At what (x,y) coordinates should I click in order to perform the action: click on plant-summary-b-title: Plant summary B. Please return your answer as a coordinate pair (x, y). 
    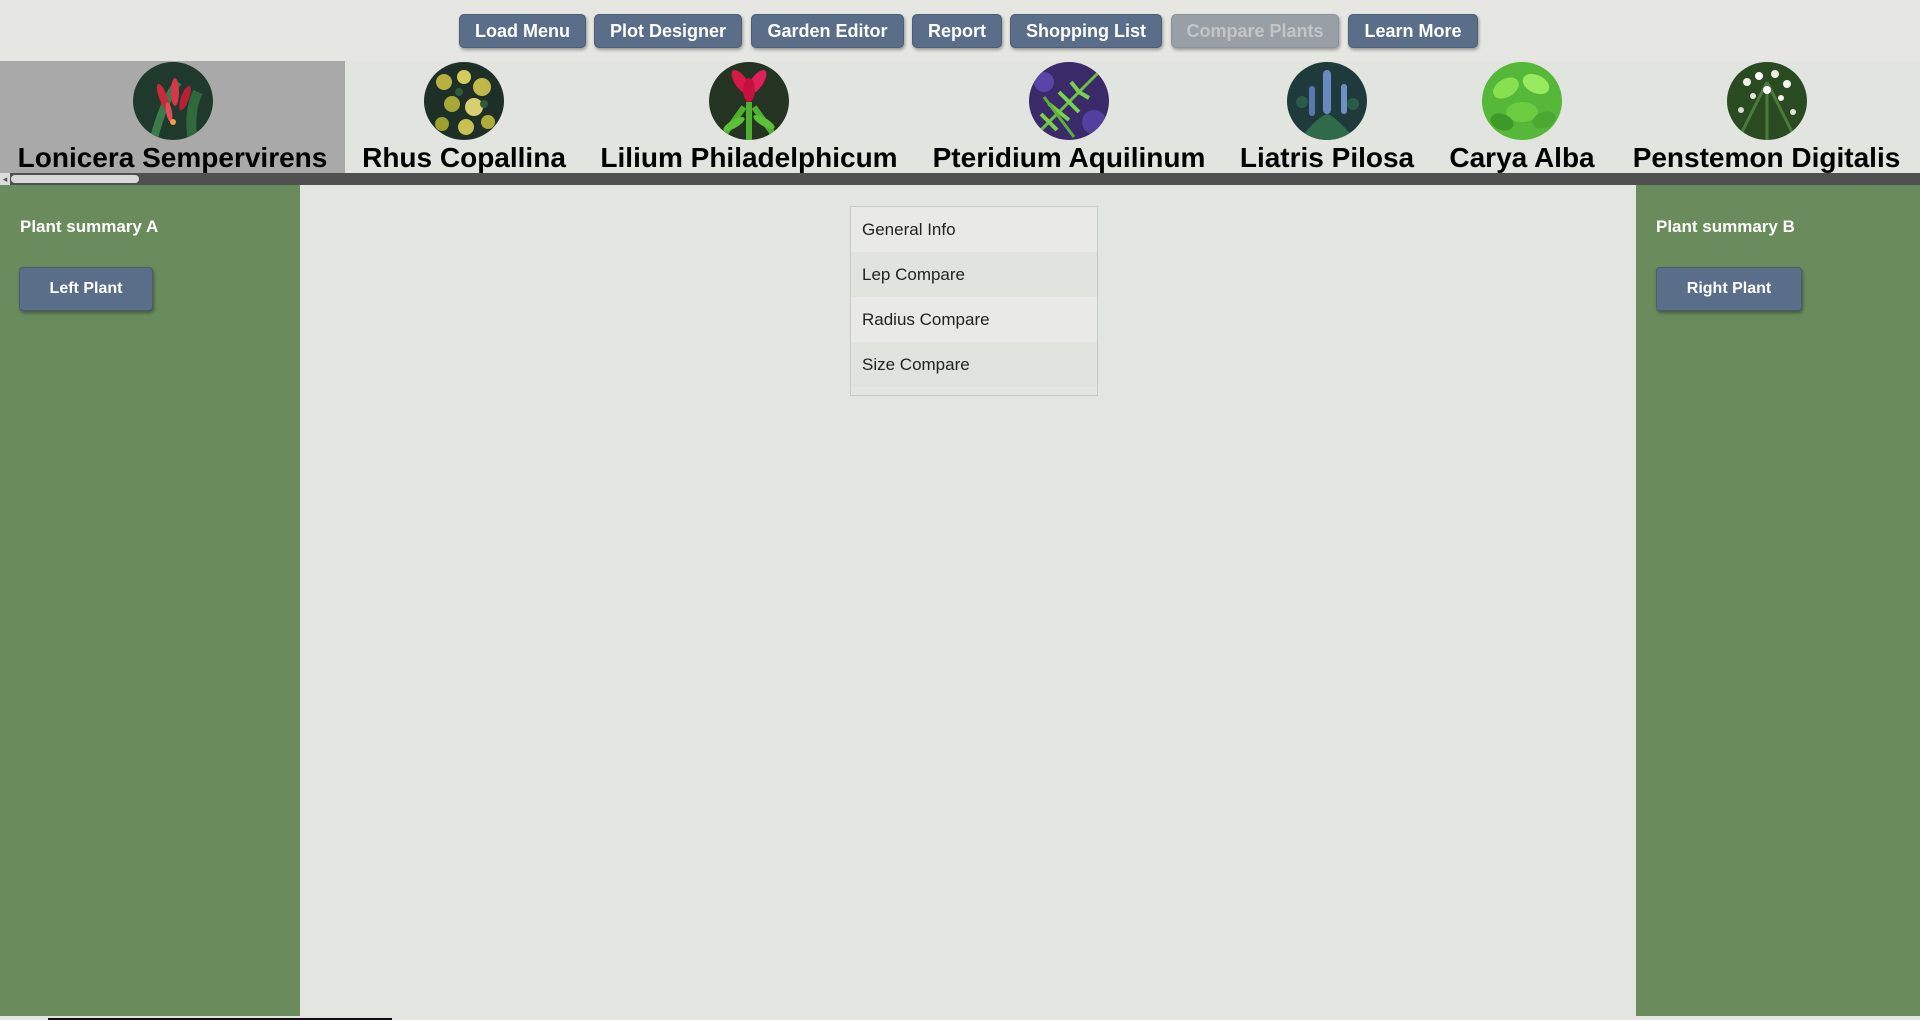
    Looking at the image, I should click on (1725, 226).